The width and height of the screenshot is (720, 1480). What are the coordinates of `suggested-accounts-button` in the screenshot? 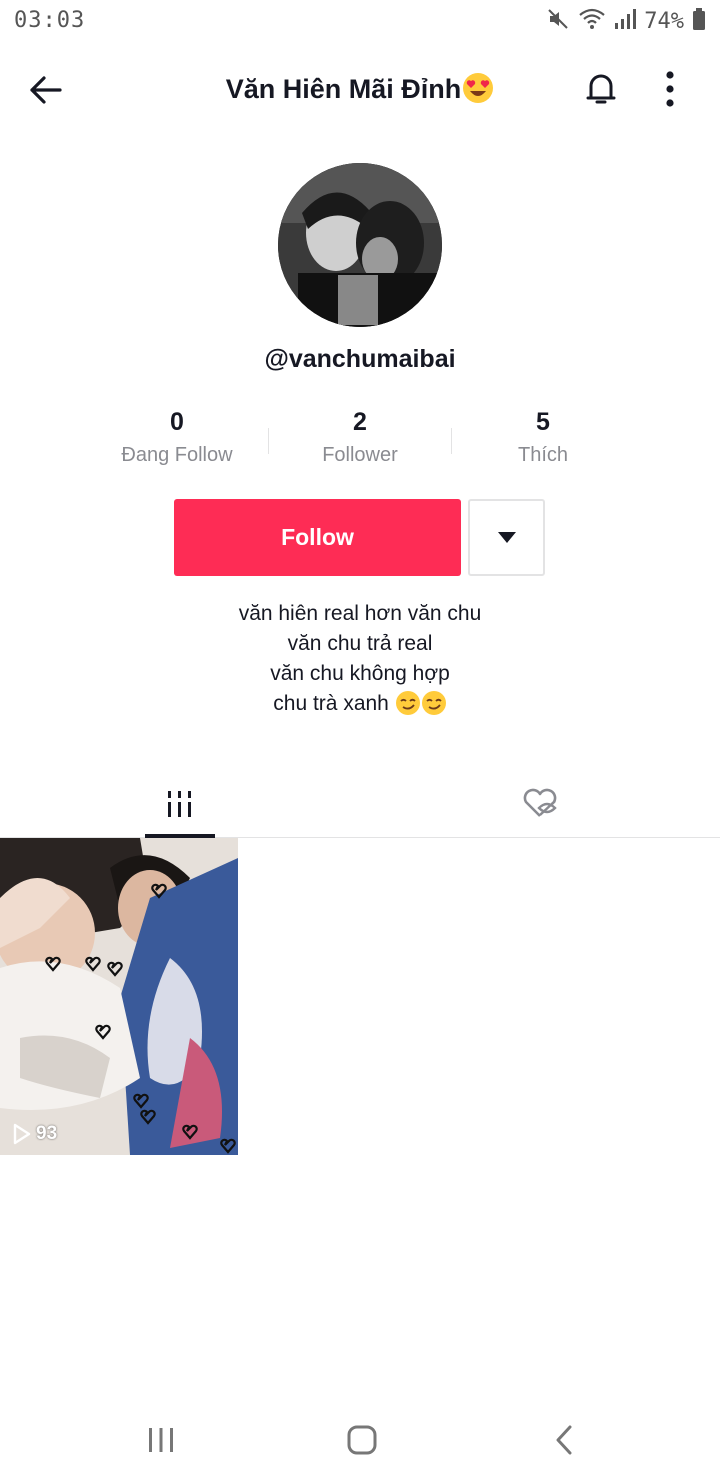 It's located at (506, 537).